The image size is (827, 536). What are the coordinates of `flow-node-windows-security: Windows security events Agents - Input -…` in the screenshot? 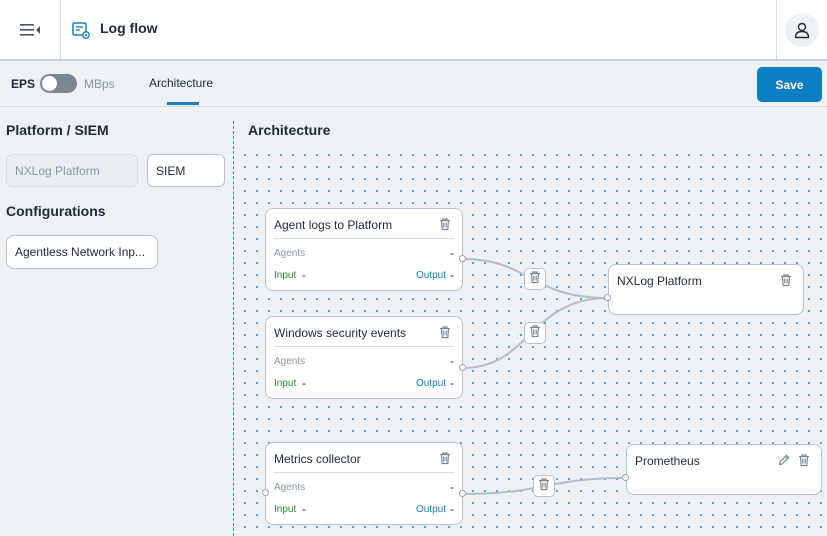 It's located at (364, 357).